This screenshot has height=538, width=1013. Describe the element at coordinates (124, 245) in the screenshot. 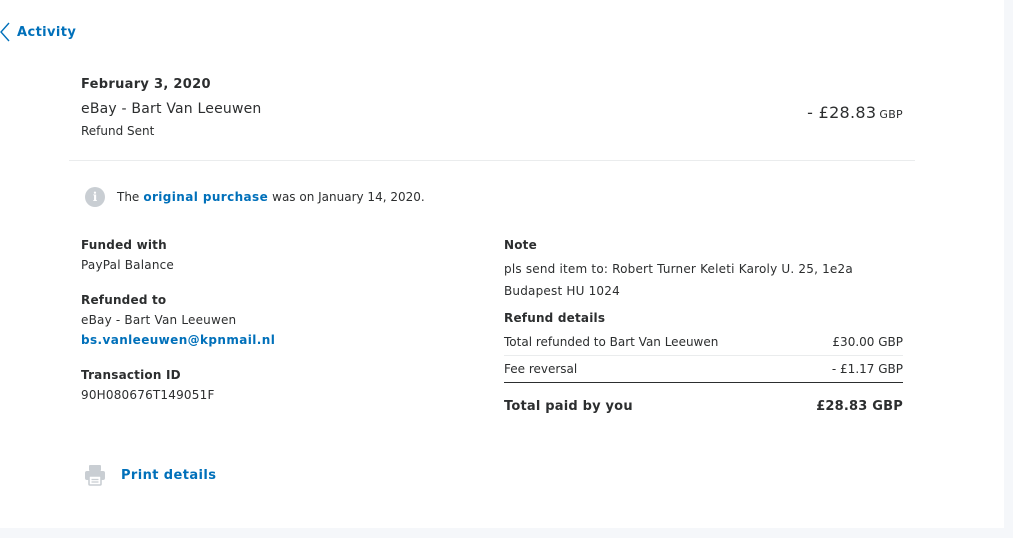

I see `funded-with-label: Funded with` at that location.